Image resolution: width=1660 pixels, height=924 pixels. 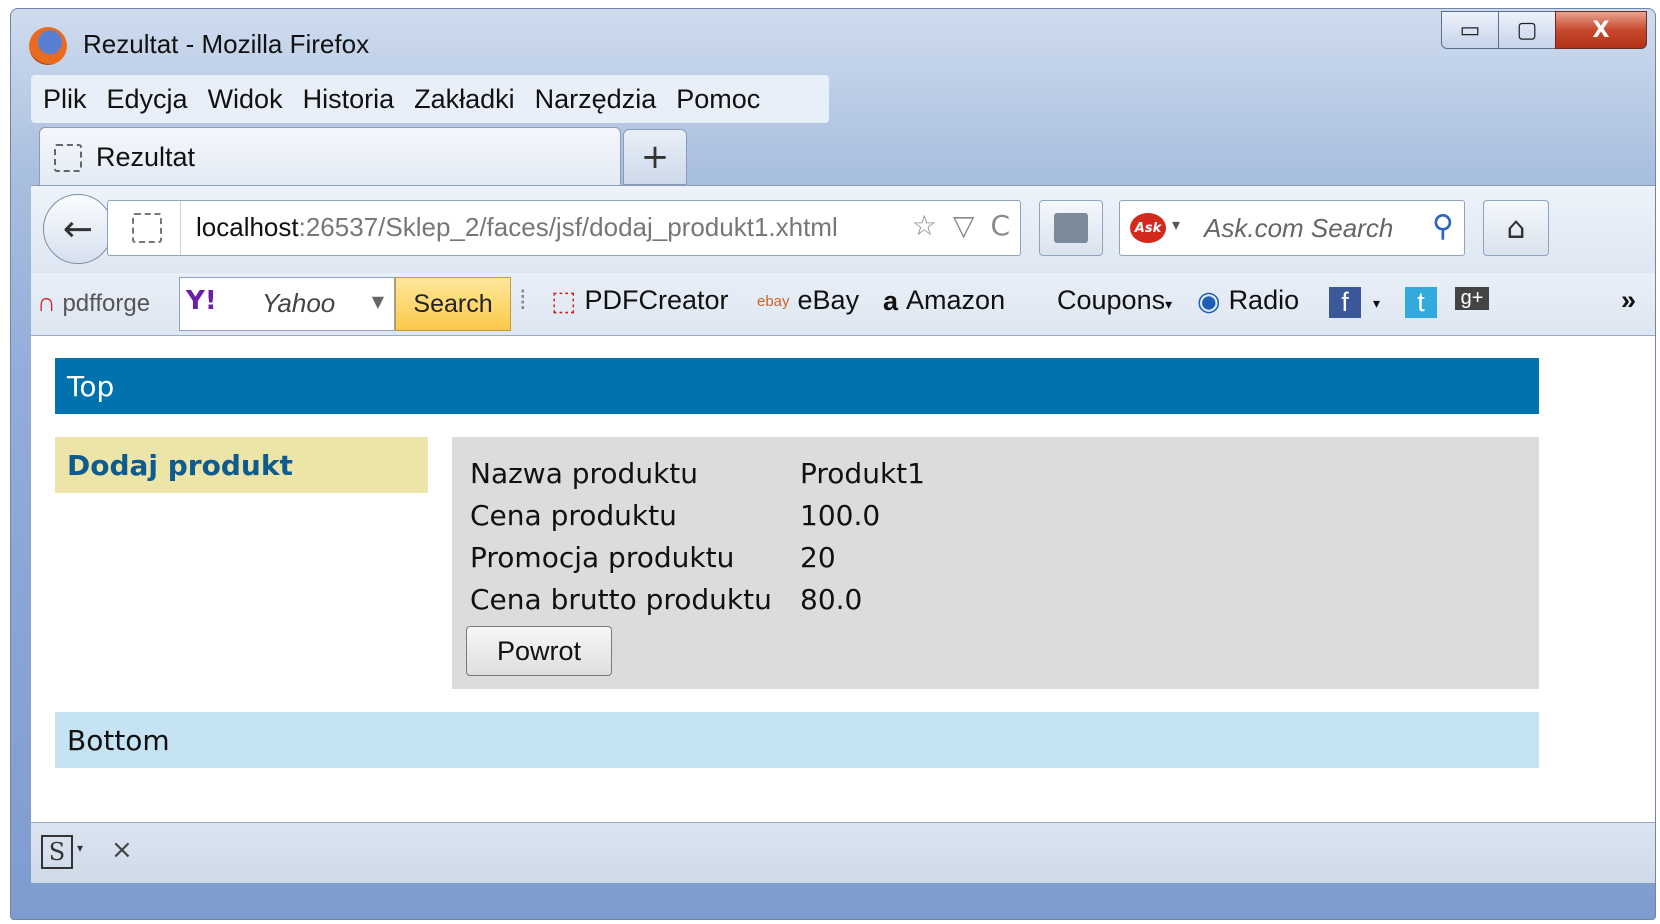 I want to click on bookmark-coupons: Coupons▾, so click(x=1114, y=300).